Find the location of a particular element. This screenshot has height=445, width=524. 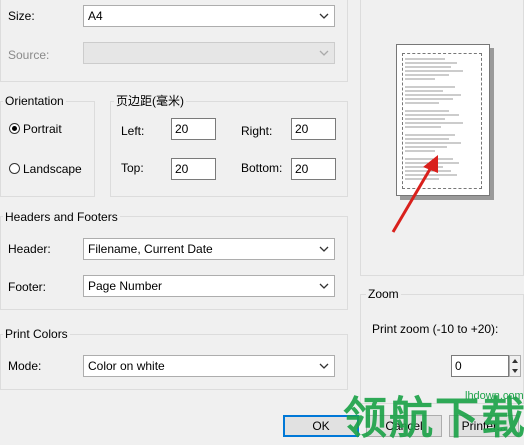

source-label: Source: is located at coordinates (29, 55).